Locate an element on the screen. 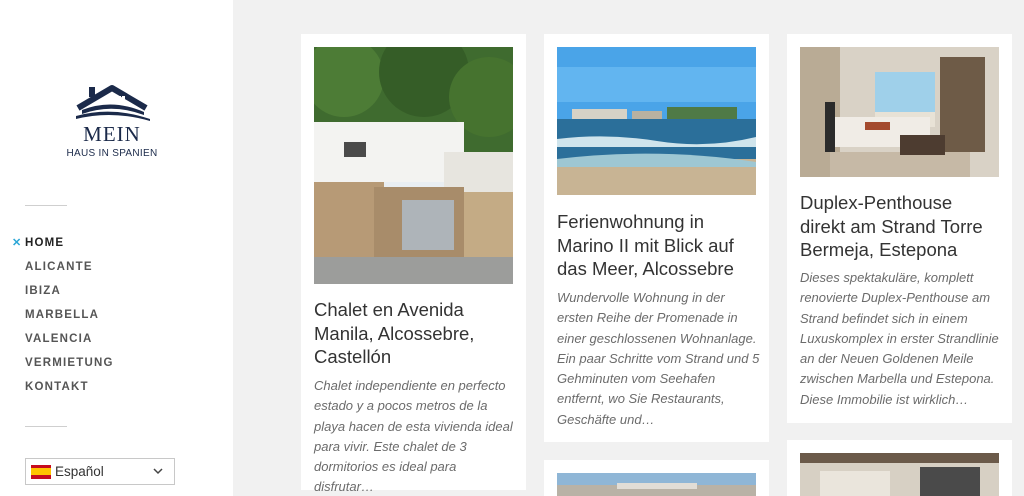  site-logo: MEIN HAUS IN SPANIEN is located at coordinates (112, 121).